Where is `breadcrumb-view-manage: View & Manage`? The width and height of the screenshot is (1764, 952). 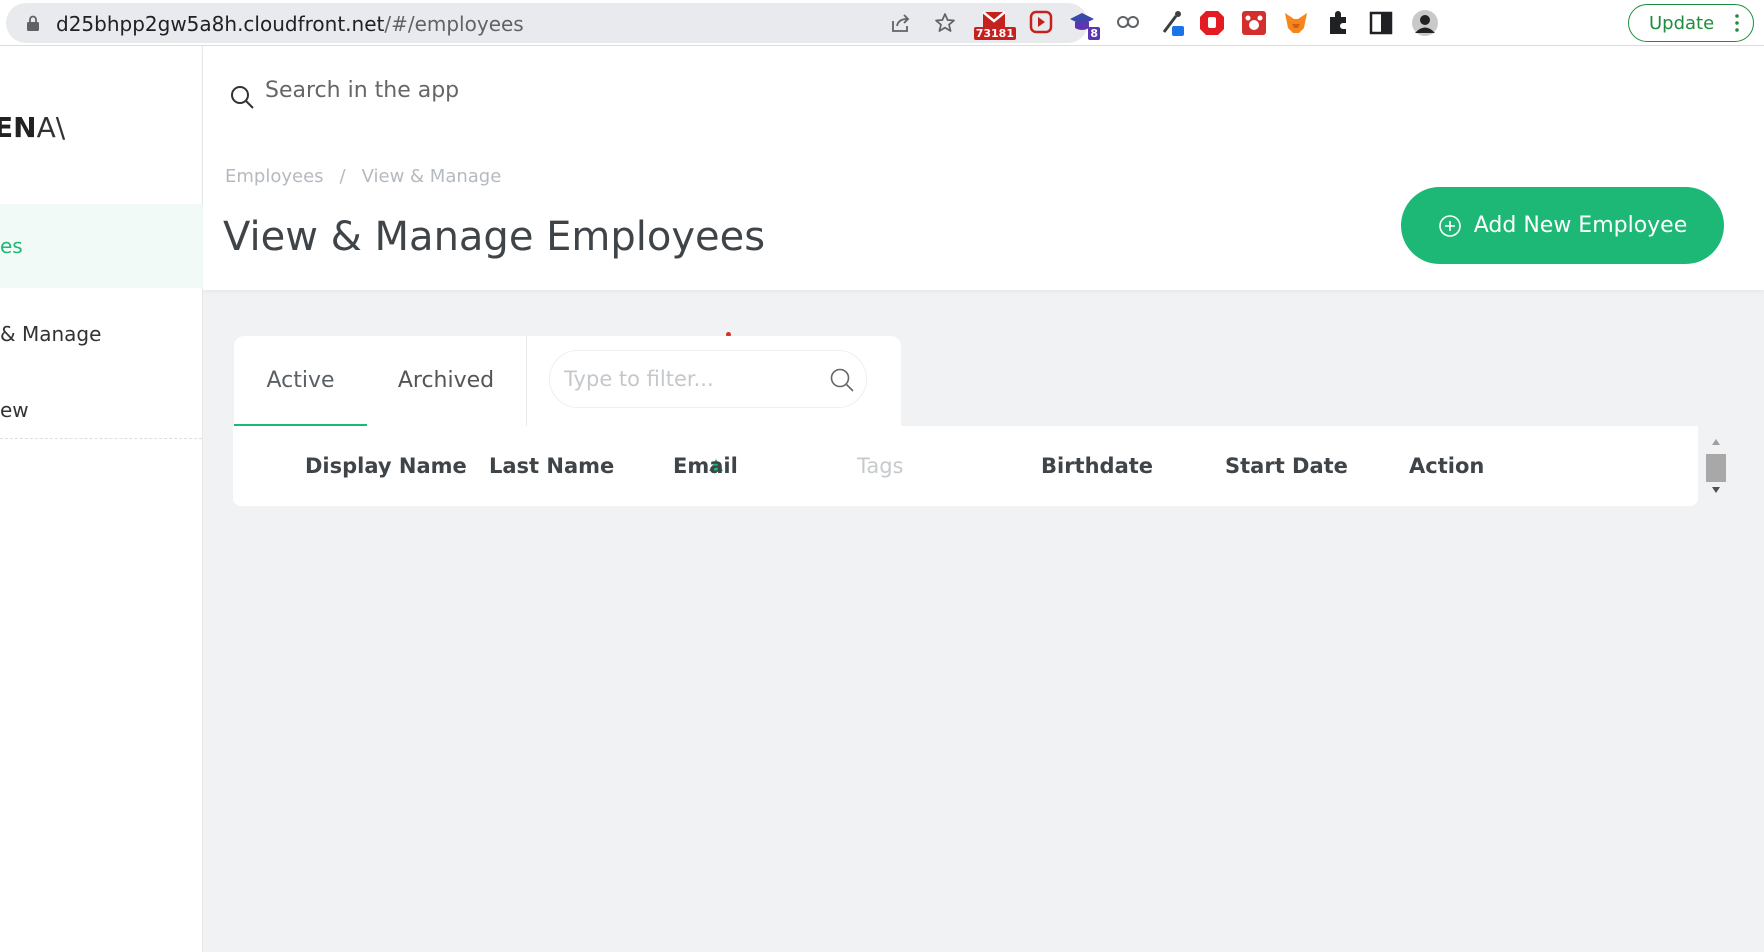 breadcrumb-view-manage: View & Manage is located at coordinates (431, 176).